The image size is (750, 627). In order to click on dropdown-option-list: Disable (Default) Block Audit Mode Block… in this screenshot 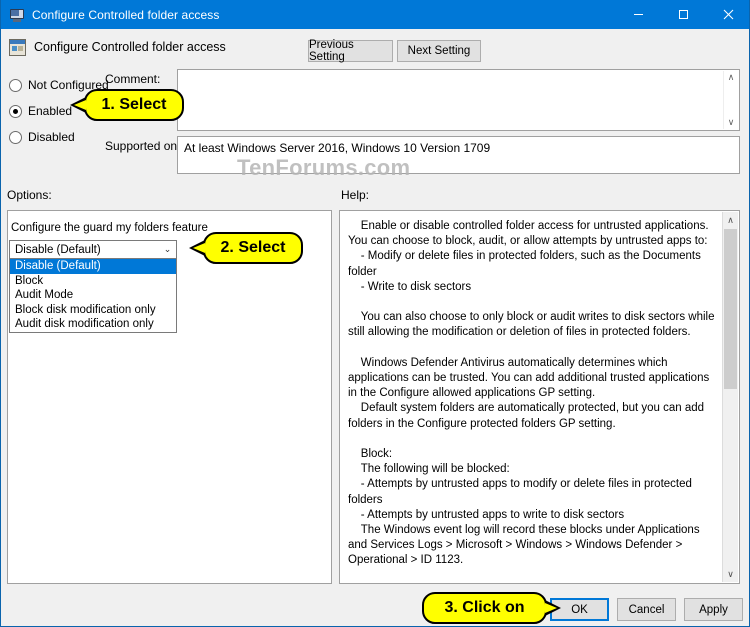, I will do `click(93, 296)`.